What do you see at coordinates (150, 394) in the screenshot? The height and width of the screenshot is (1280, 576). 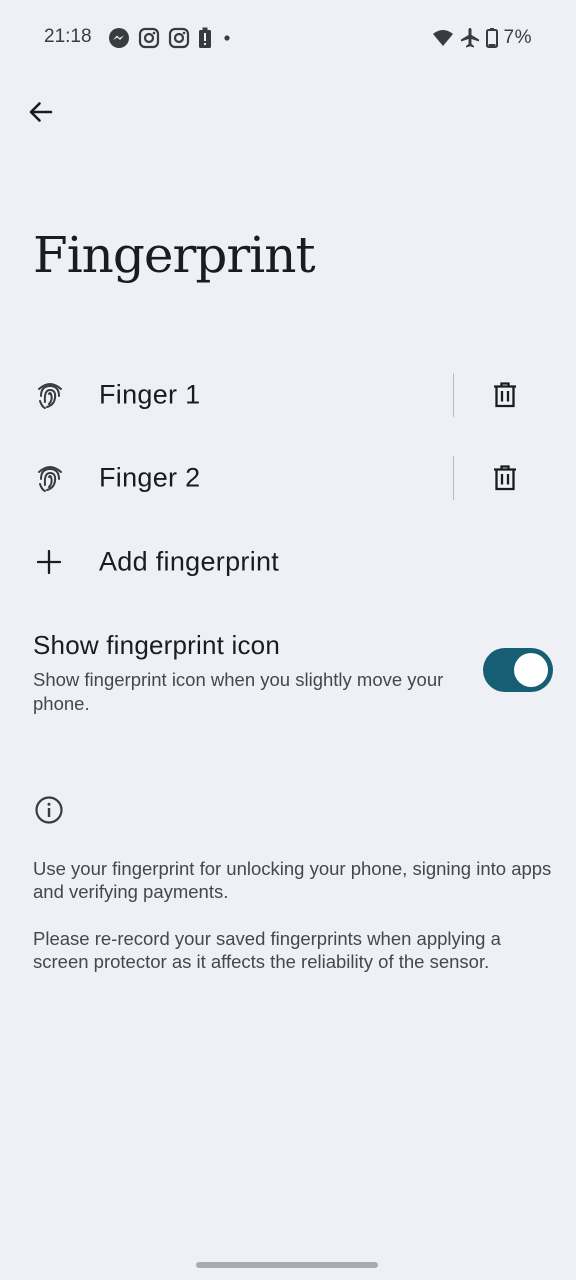 I see `fingerprint-label: Finger 1` at bounding box center [150, 394].